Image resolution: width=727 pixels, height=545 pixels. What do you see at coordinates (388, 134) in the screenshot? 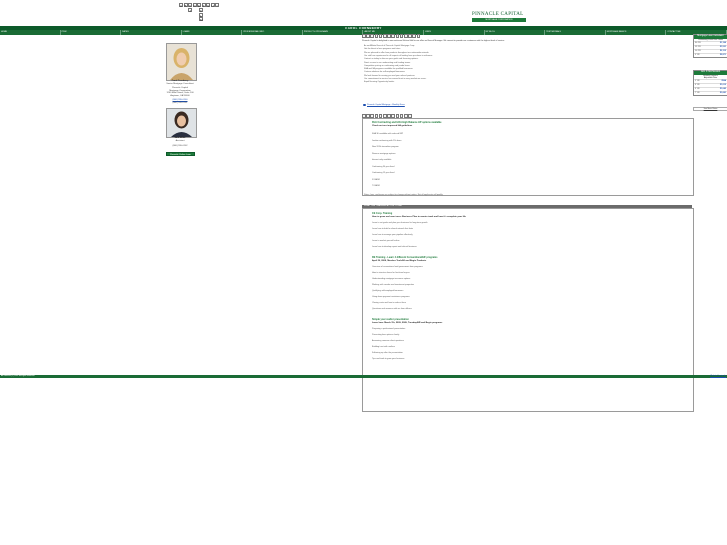
I see `text-line: FHA 30 available with reduced MIP` at bounding box center [388, 134].